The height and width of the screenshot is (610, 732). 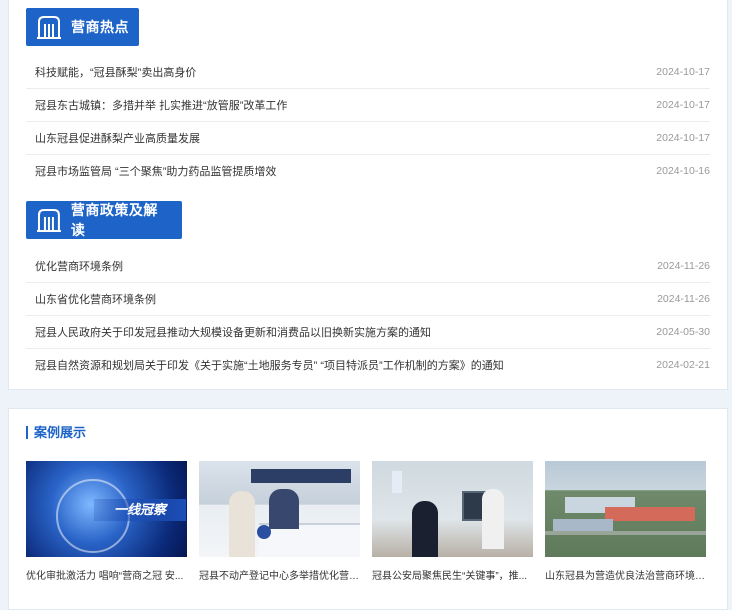 What do you see at coordinates (233, 332) in the screenshot?
I see `policy-title: 冠县人民政府关于印发冠县推动大规模设备更新和消费品以旧换新实施方案的通知` at bounding box center [233, 332].